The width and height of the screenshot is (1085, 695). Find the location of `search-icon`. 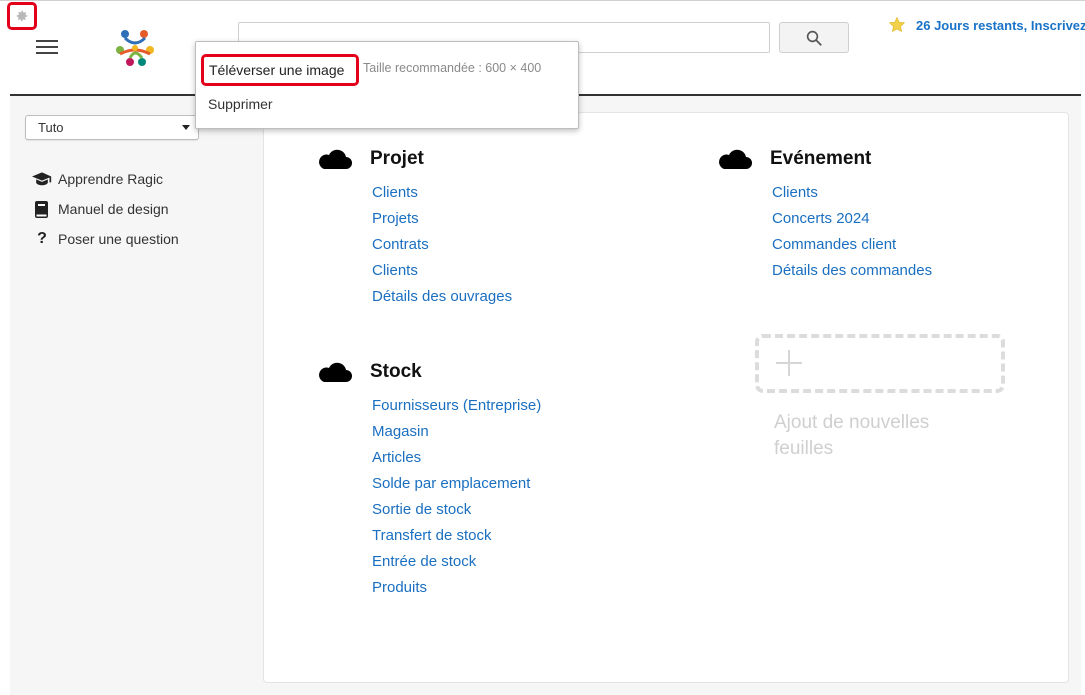

search-icon is located at coordinates (814, 38).